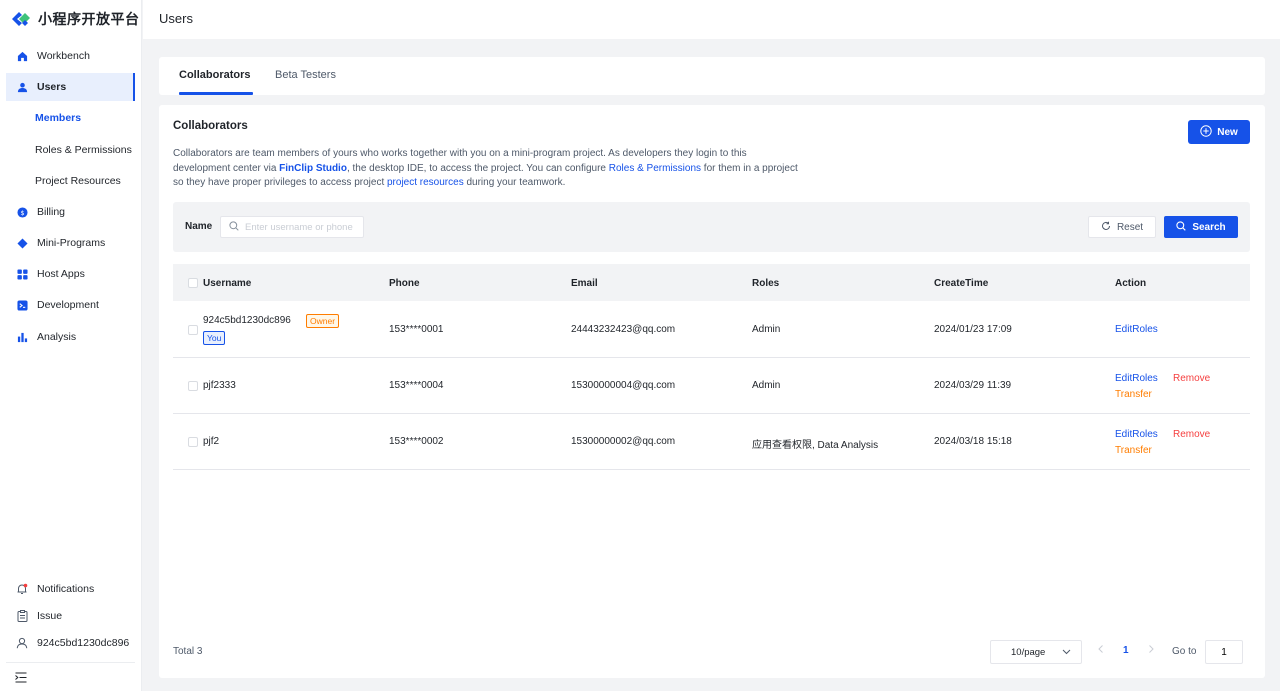 The width and height of the screenshot is (1280, 691). I want to click on app-title: 小程序开放平台, so click(89, 20).